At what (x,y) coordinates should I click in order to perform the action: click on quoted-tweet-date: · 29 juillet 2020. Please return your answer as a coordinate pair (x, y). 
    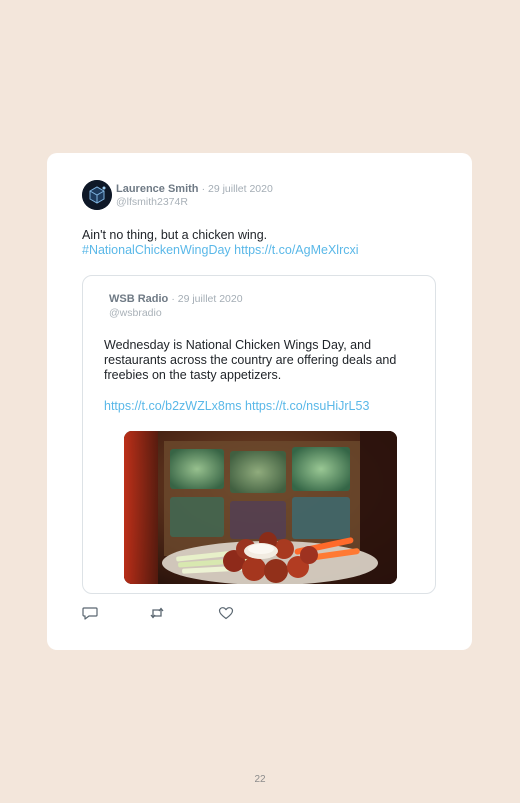
    Looking at the image, I should click on (206, 299).